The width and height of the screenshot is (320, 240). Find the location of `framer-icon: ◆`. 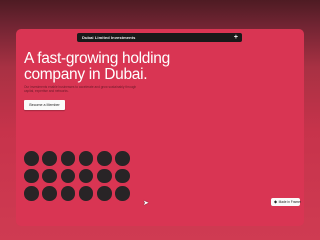

framer-icon: ◆ is located at coordinates (276, 201).